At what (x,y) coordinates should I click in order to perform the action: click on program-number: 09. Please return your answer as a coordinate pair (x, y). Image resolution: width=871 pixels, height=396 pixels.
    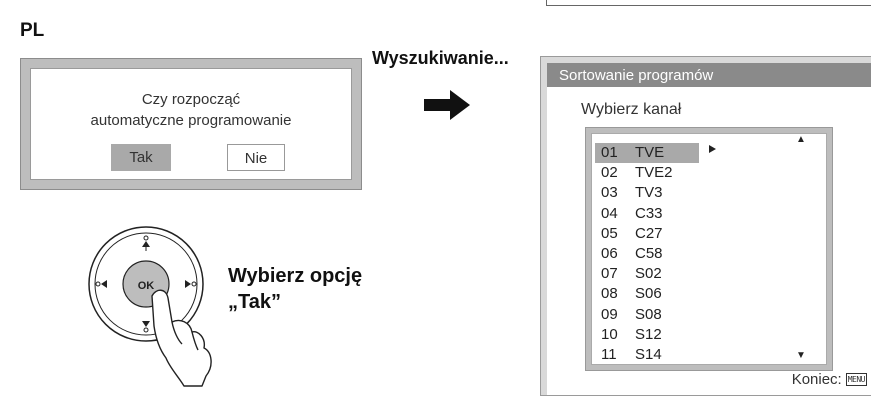
    Looking at the image, I should click on (609, 314).